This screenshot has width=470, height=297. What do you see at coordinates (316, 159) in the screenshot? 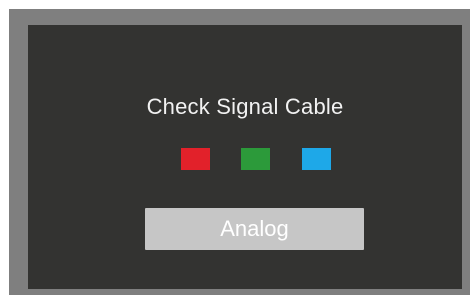
I see `blue-color-swatch` at bounding box center [316, 159].